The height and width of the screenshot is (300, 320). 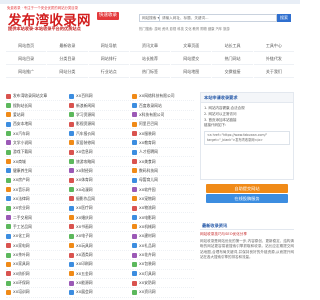 What do you see at coordinates (84, 264) in the screenshot?
I see `site-name: XX印刷网` at bounding box center [84, 264].